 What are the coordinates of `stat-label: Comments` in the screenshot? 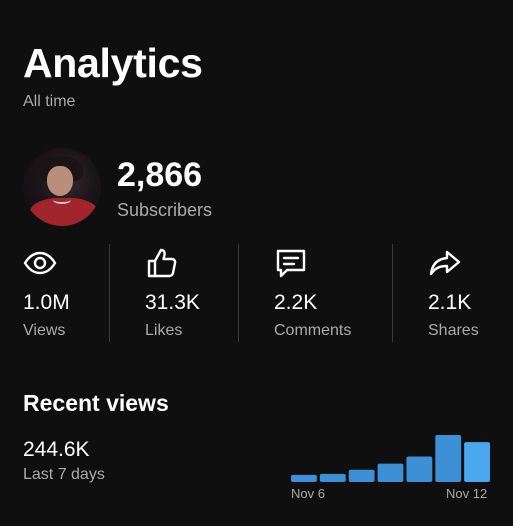 It's located at (313, 330).